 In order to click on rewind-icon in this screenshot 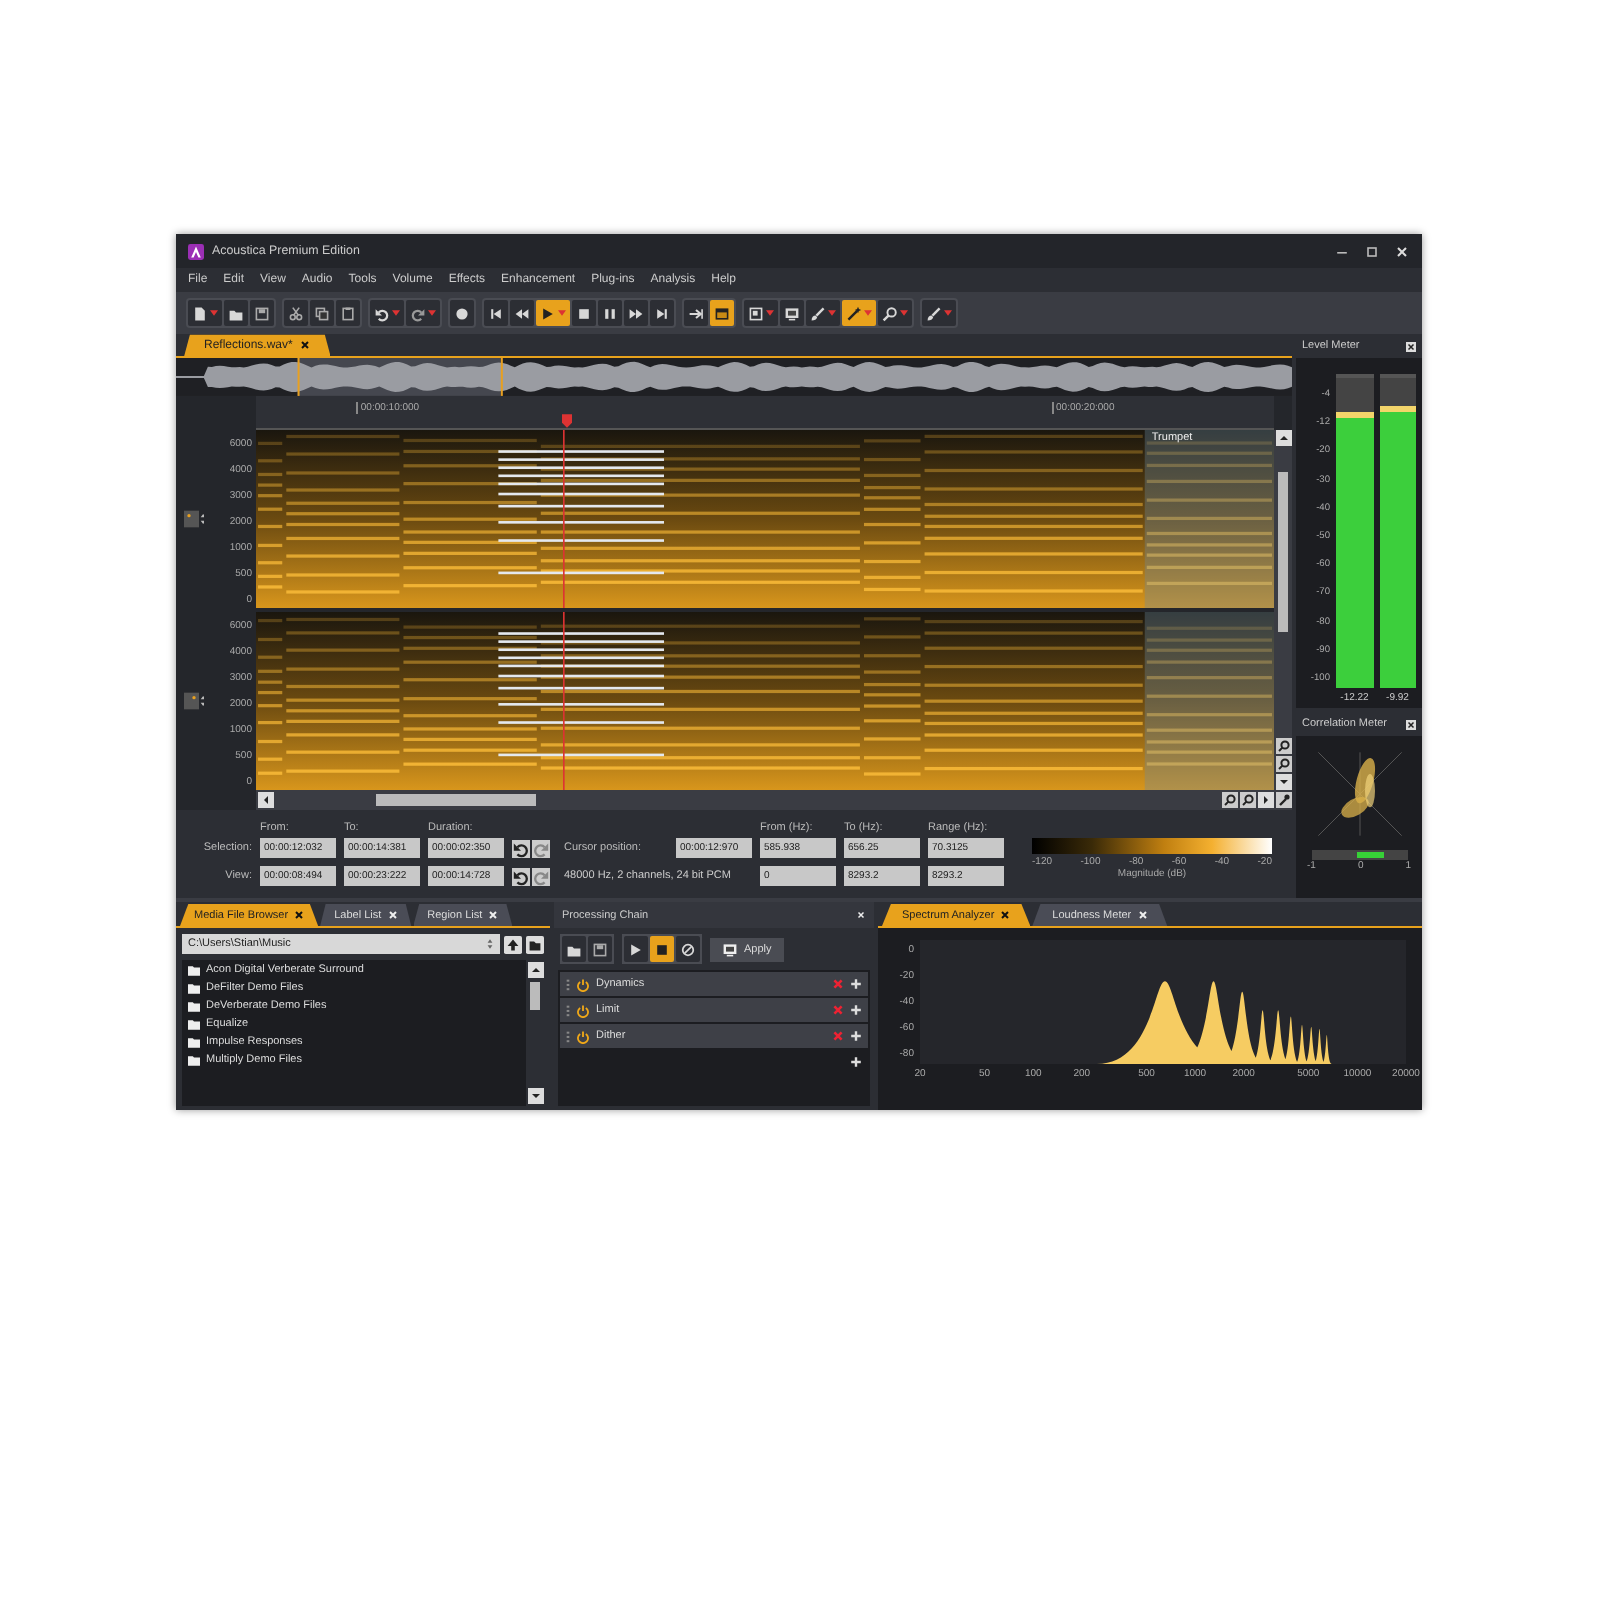, I will do `click(522, 313)`.